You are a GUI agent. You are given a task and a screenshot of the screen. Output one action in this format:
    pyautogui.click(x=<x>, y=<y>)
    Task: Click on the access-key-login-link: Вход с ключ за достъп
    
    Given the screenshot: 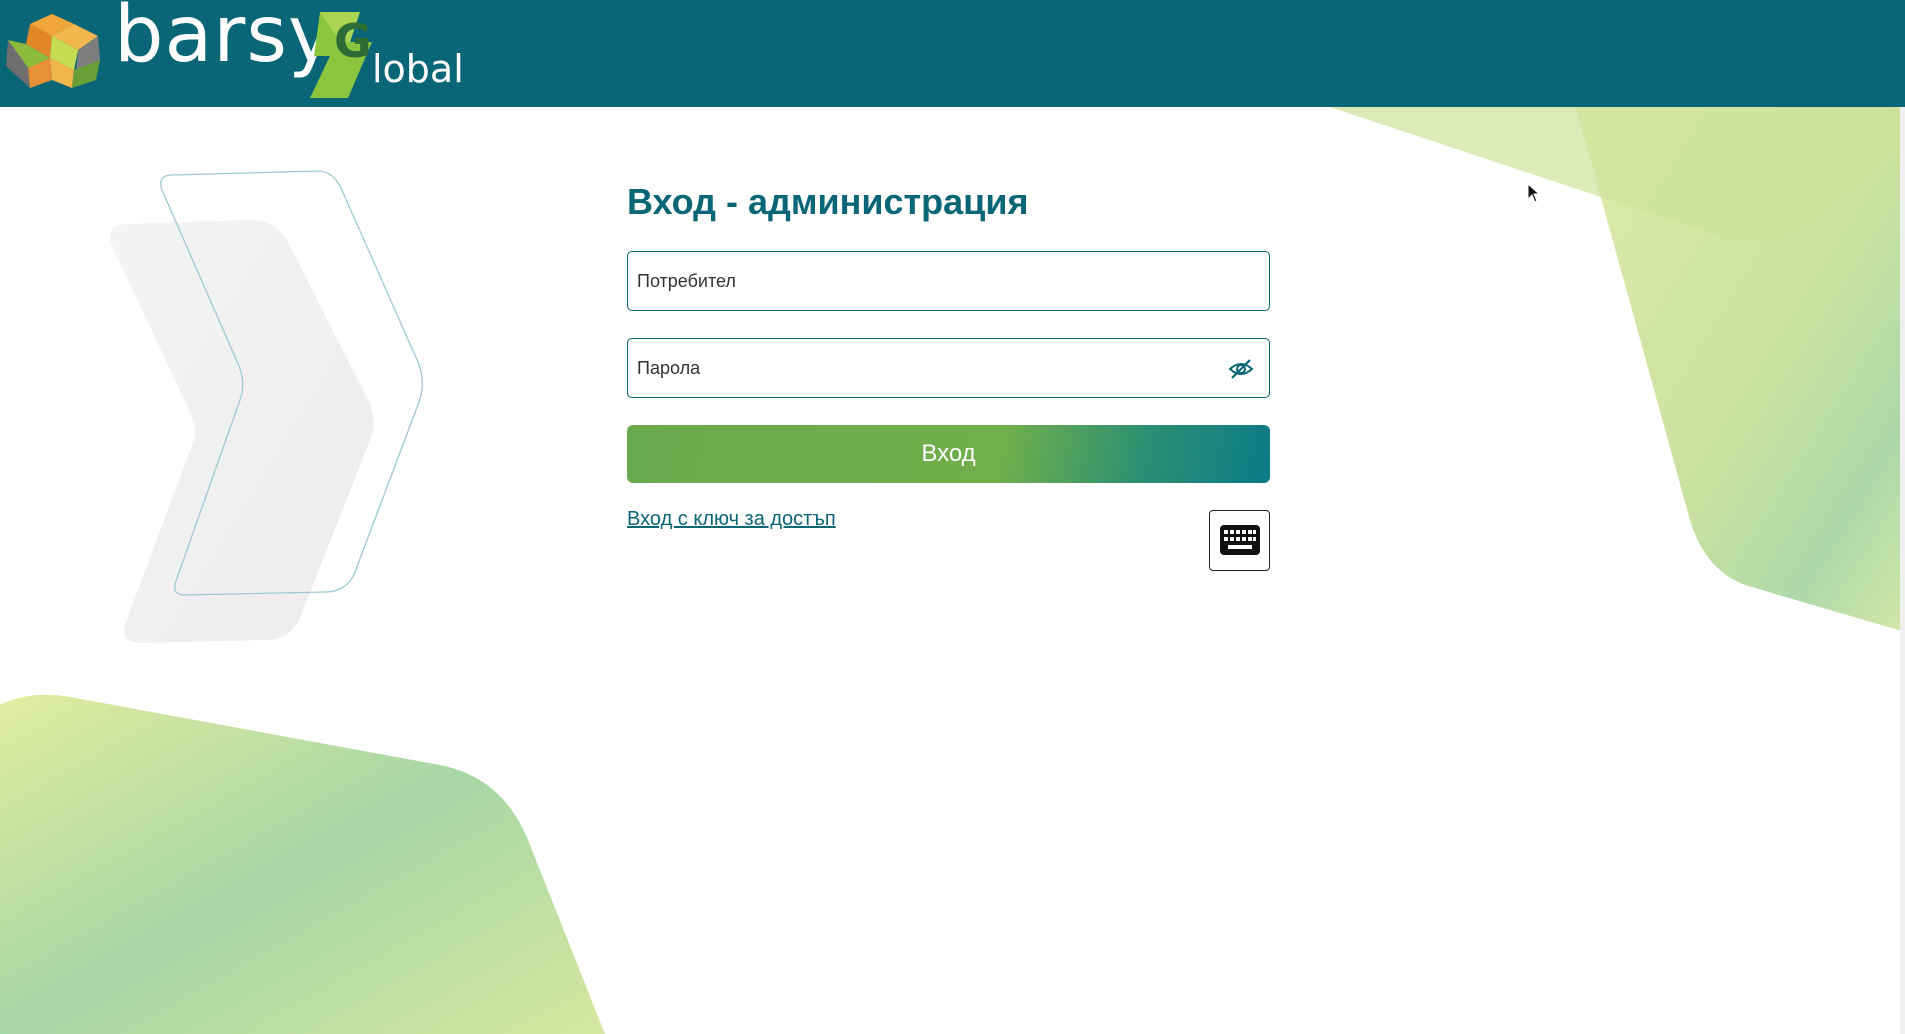 What is the action you would take?
    pyautogui.click(x=731, y=519)
    